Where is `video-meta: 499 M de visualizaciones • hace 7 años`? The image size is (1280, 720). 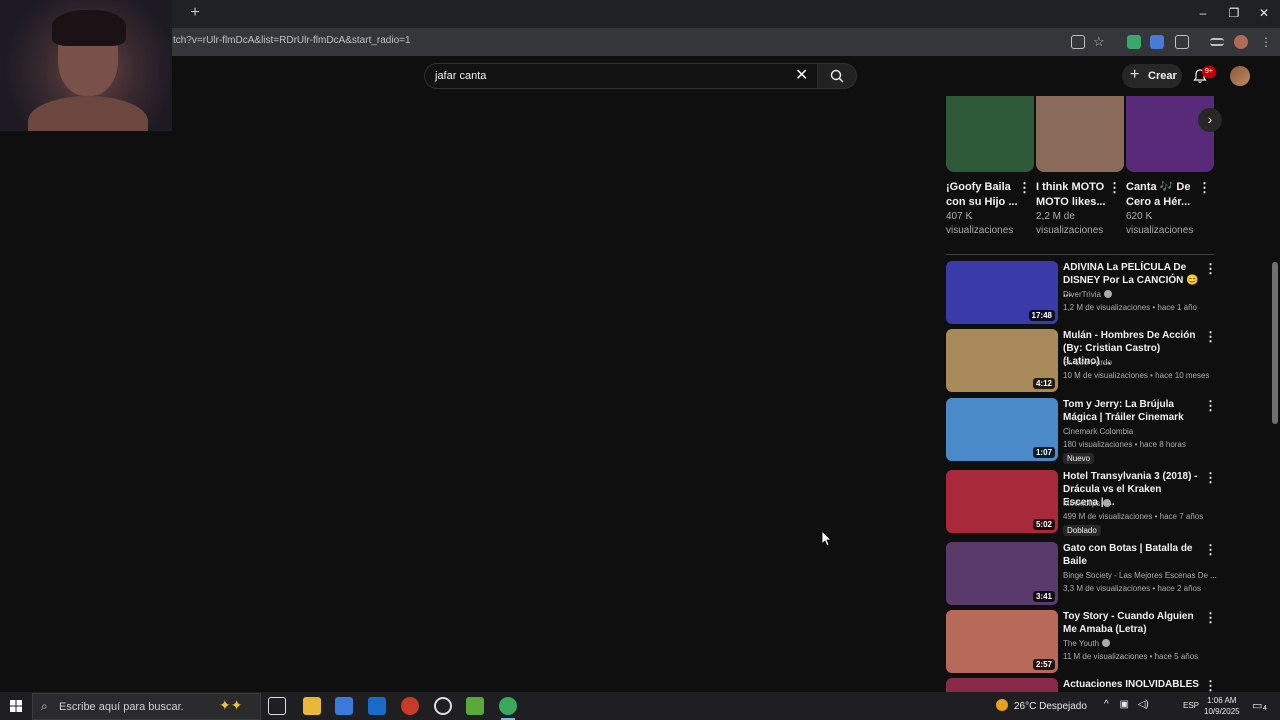 video-meta: 499 M de visualizaciones • hace 7 años is located at coordinates (1133, 516).